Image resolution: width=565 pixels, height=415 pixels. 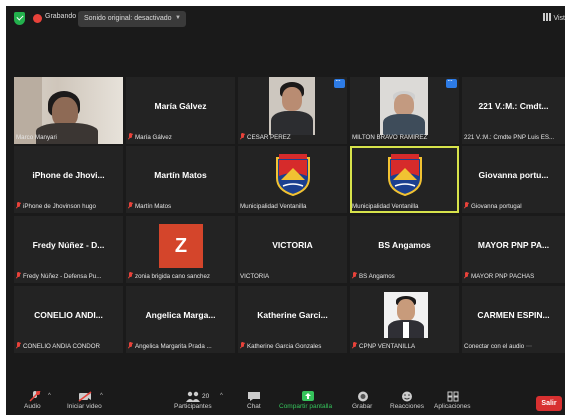 I want to click on participant-label: Conectar con el audio ⋯, so click(x=498, y=346).